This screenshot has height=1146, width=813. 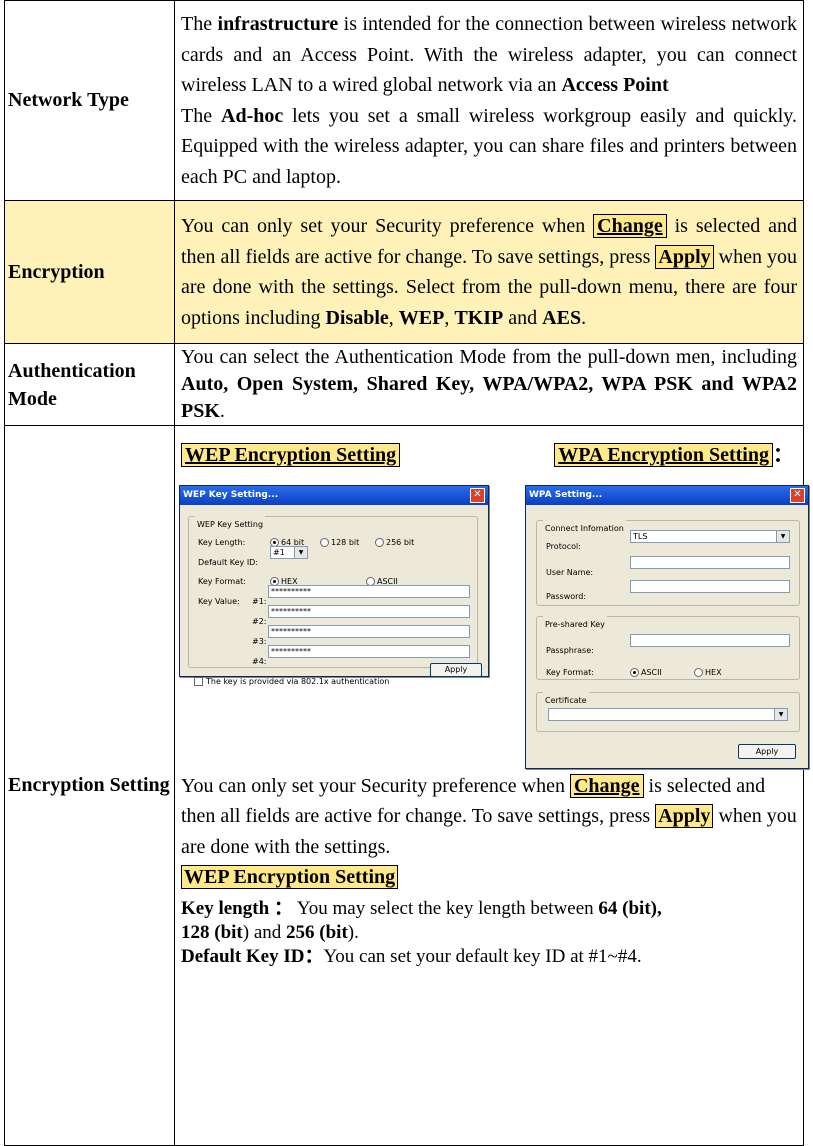 What do you see at coordinates (562, 317) in the screenshot?
I see `option-aes: AES` at bounding box center [562, 317].